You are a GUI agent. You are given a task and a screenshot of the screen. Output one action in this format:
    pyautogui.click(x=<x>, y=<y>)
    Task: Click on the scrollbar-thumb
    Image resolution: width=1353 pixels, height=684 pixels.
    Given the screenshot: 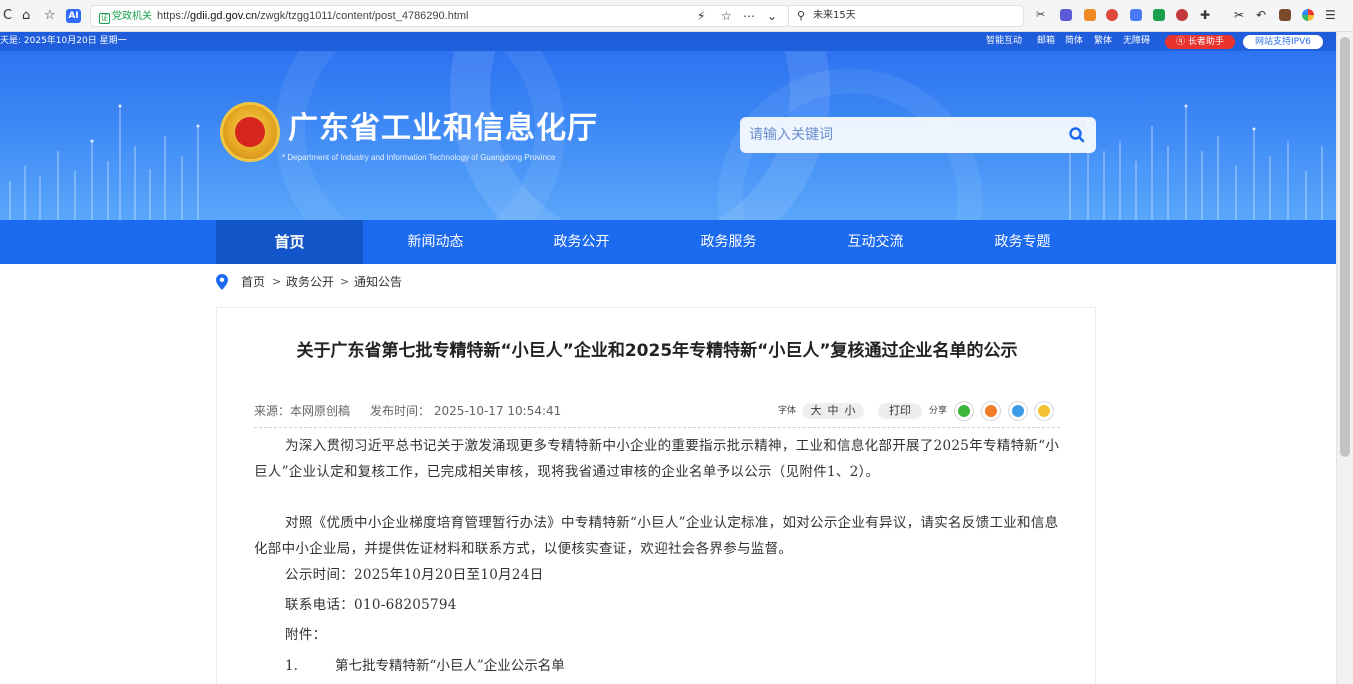 What is the action you would take?
    pyautogui.click(x=1345, y=247)
    